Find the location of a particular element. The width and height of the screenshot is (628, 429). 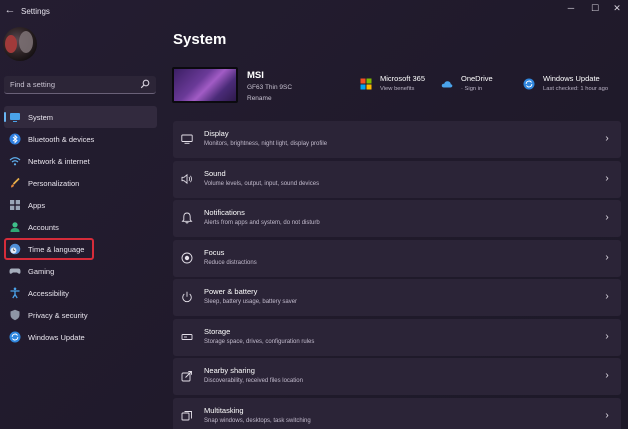

sidebar-item-label: System is located at coordinates (41, 117).